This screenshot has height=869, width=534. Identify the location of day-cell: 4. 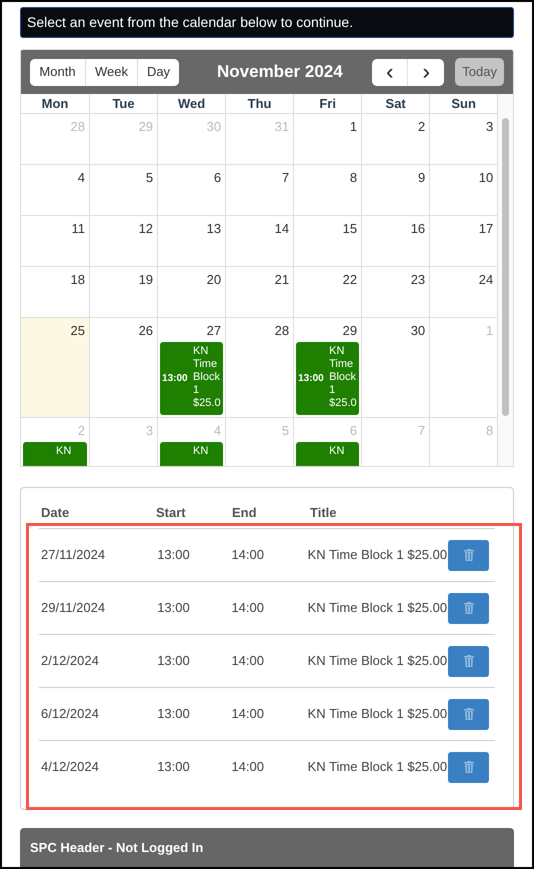
(55, 190).